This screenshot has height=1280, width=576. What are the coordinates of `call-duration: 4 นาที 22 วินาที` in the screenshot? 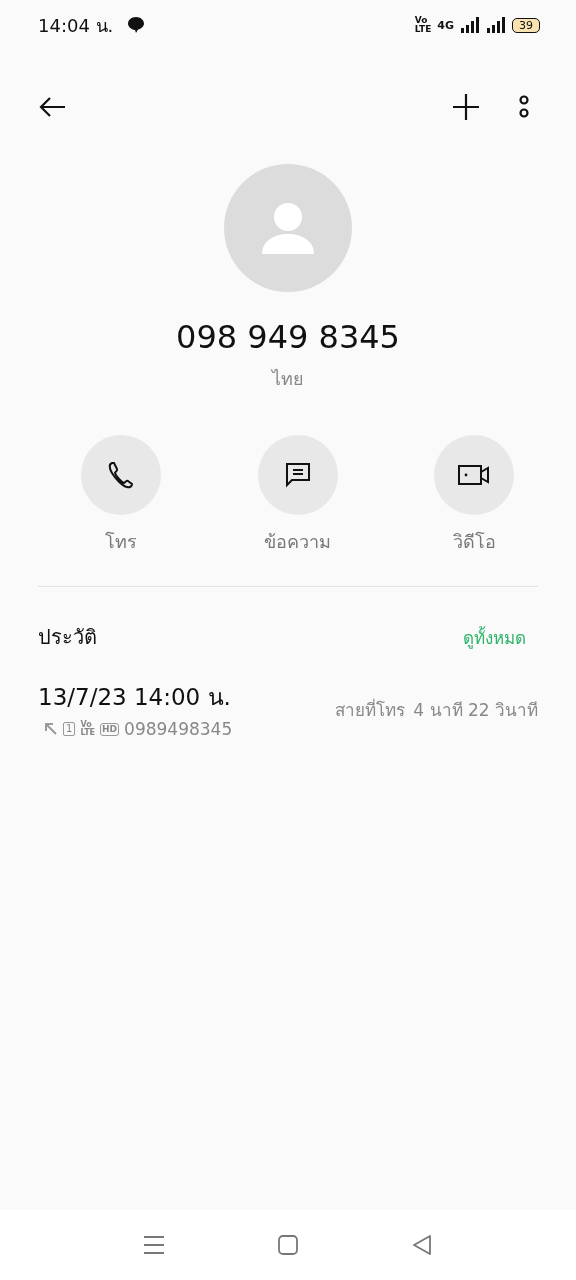 It's located at (475, 710).